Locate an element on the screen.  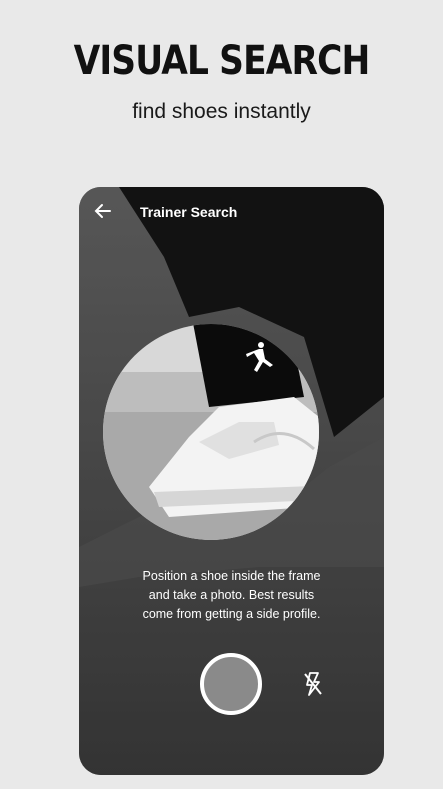
shutter-button is located at coordinates (231, 684).